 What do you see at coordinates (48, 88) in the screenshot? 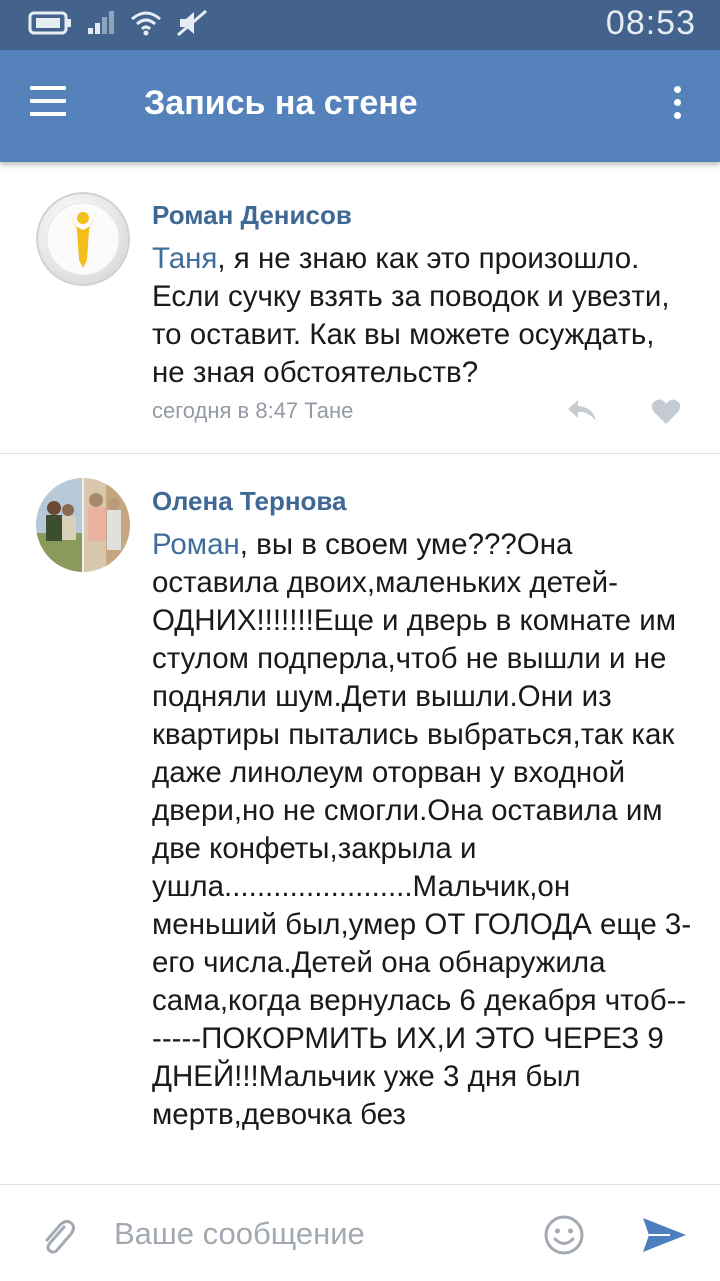
I see `hamburger-icon` at bounding box center [48, 88].